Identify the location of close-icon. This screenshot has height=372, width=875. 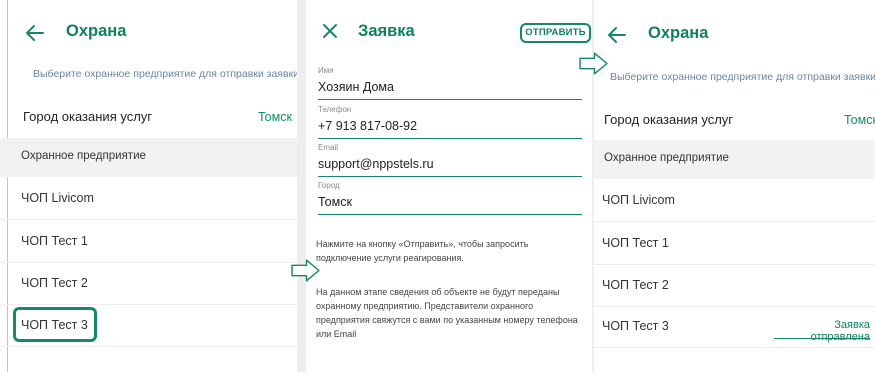
(330, 31).